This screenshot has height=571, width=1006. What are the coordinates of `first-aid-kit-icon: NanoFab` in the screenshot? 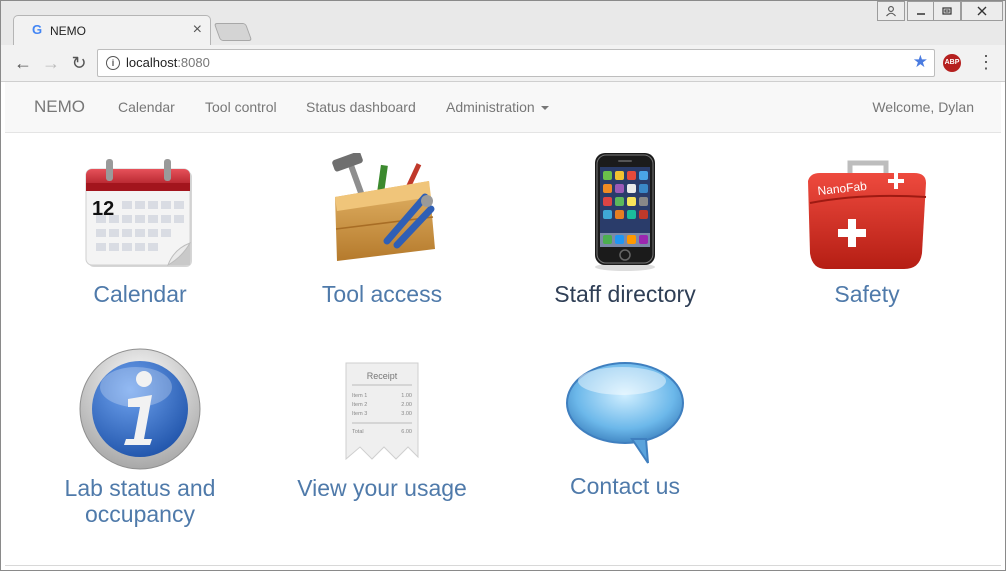 It's located at (867, 213).